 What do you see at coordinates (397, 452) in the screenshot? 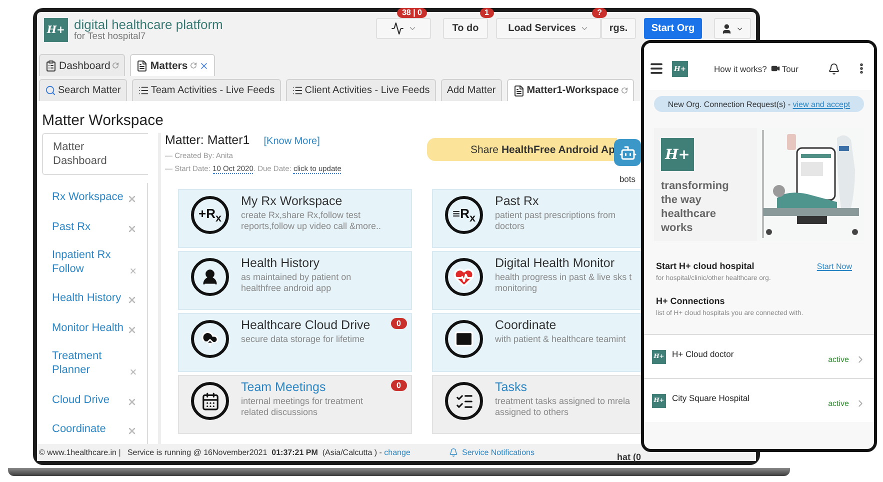
I see `change-link: change` at bounding box center [397, 452].